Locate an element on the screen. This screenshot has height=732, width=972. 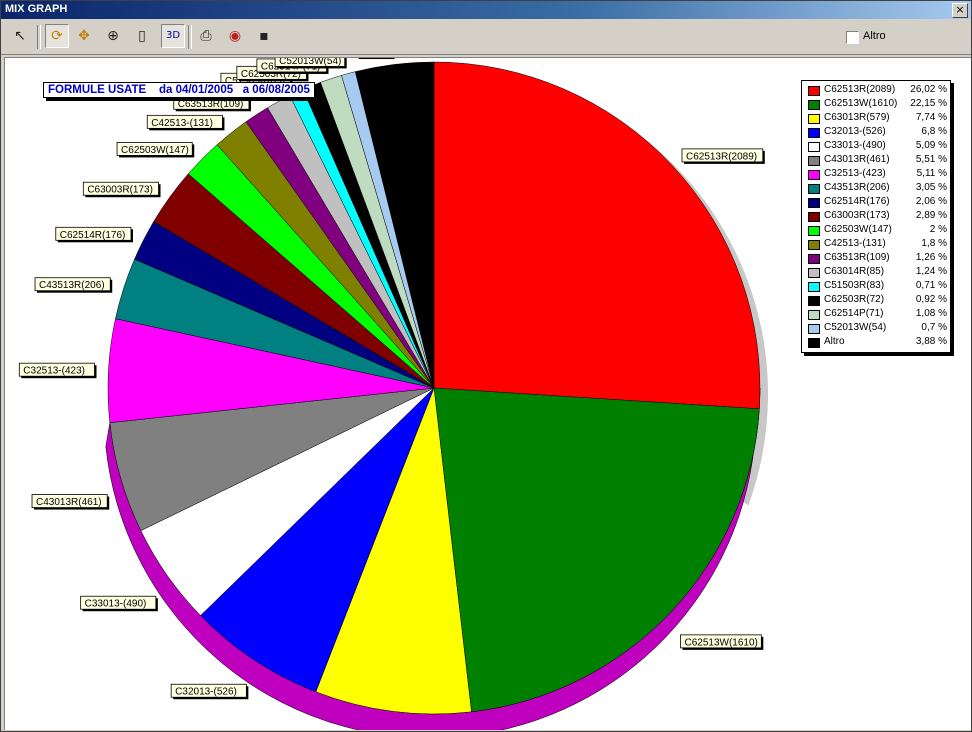
legend-item: C33013-(490) 5,09 % is located at coordinates (876, 146).